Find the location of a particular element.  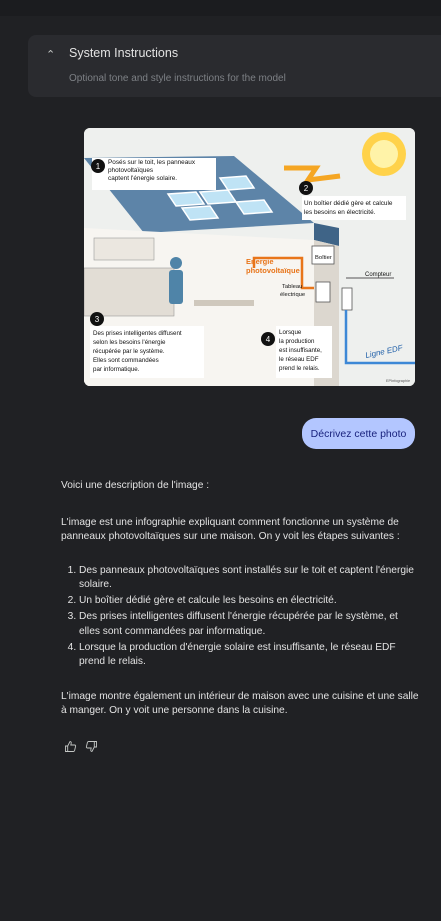

box-label: Boîtier is located at coordinates (323, 258).